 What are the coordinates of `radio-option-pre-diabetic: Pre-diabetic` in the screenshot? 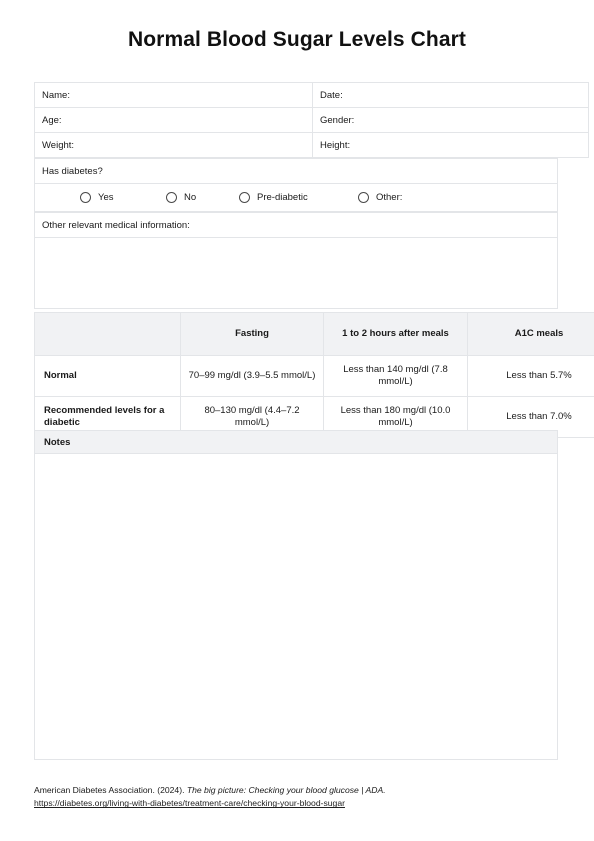 It's located at (298, 197).